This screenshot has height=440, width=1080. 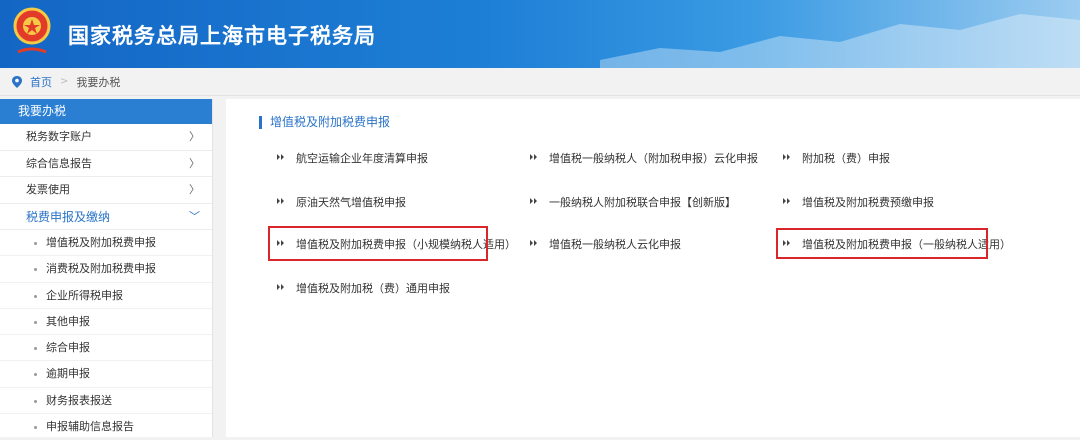 I want to click on sidebar-subitem-combined: 综合申报, so click(x=106, y=348).